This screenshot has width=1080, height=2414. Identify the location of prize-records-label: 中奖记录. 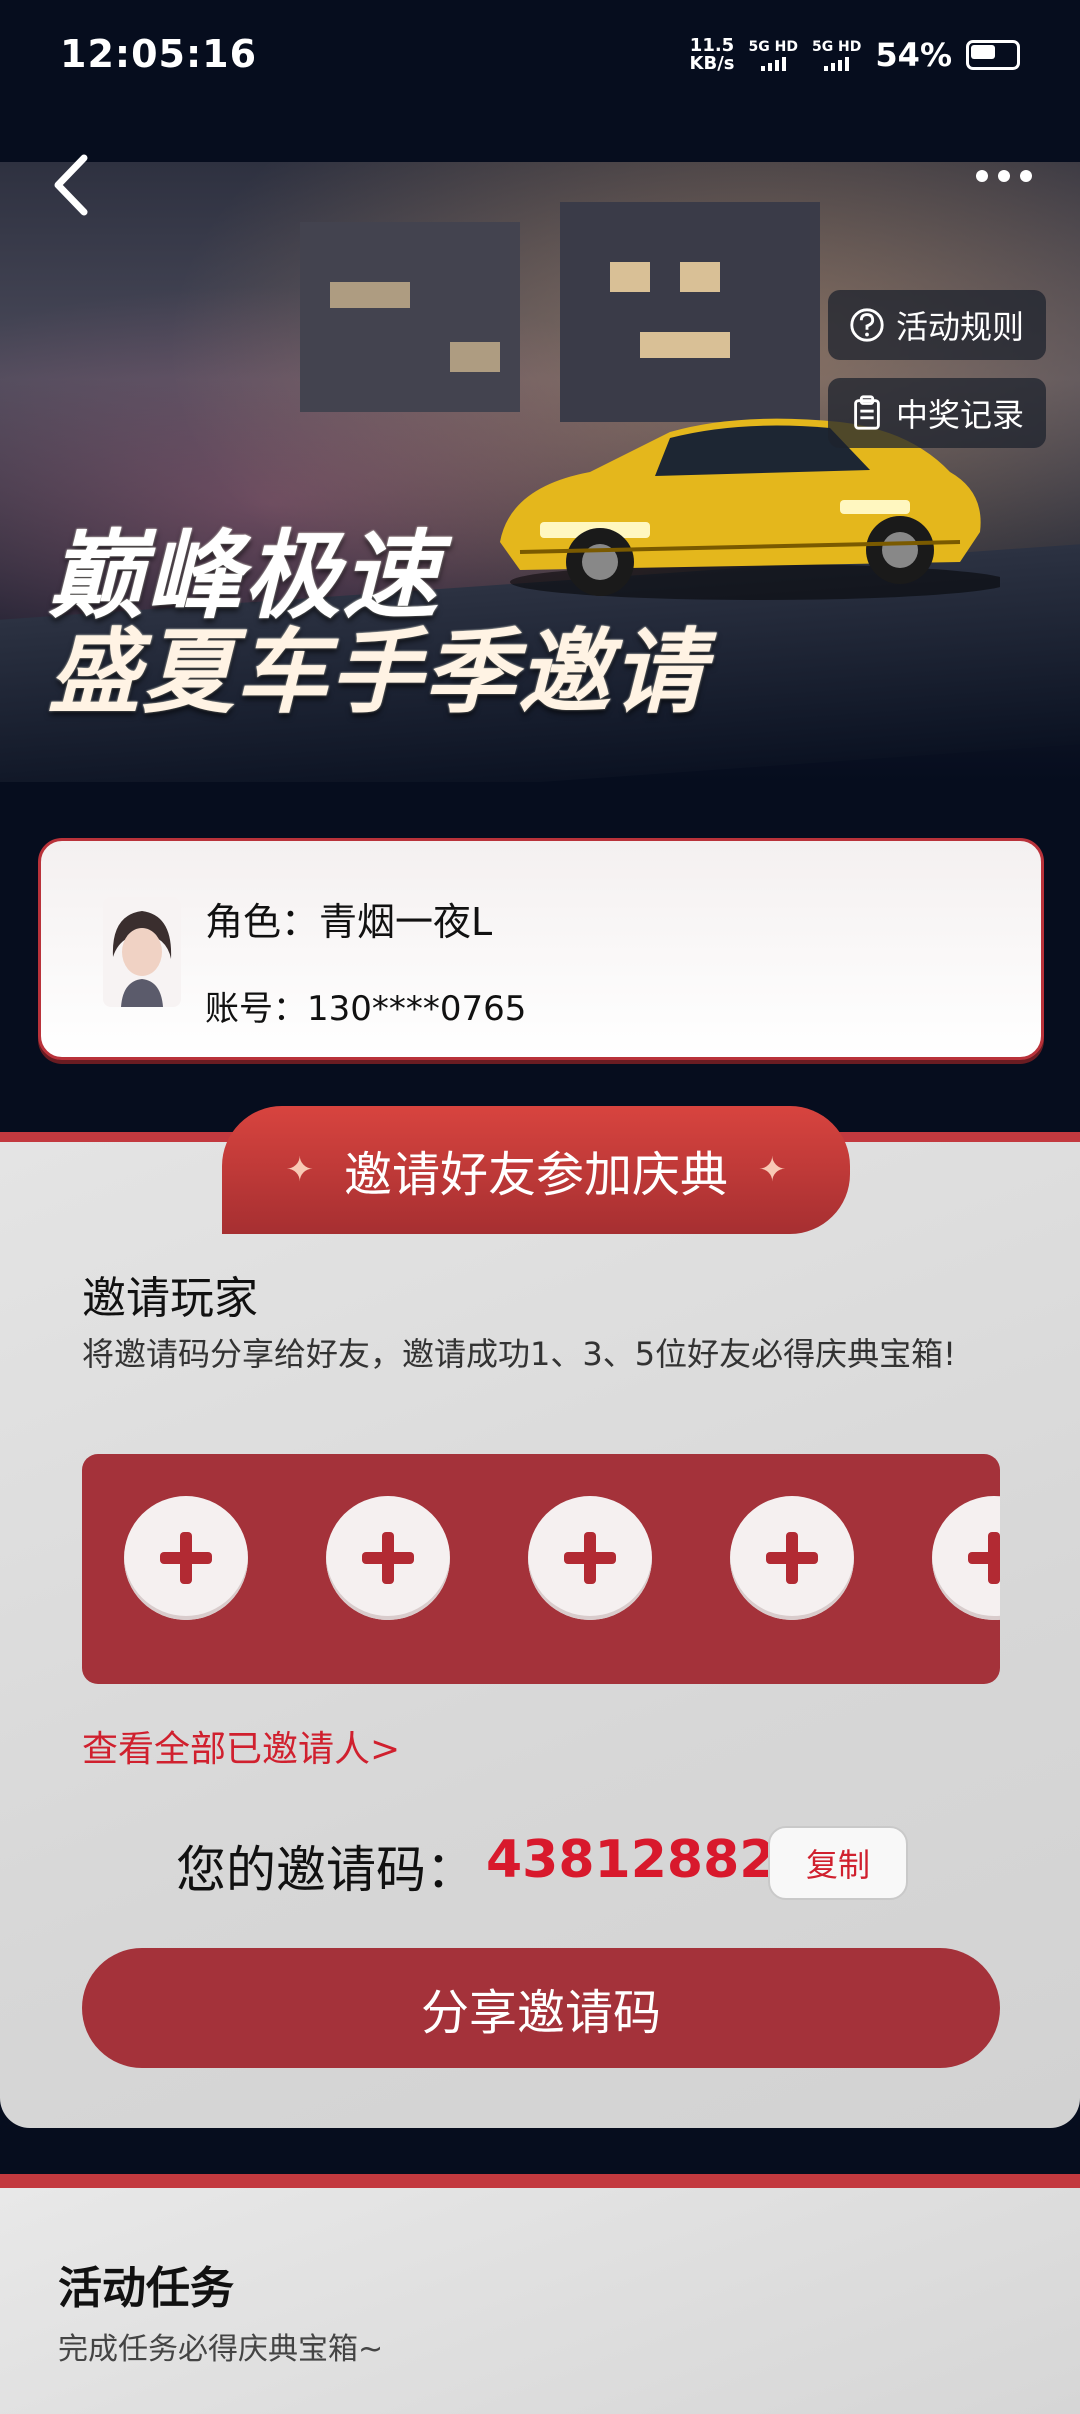
(959, 415).